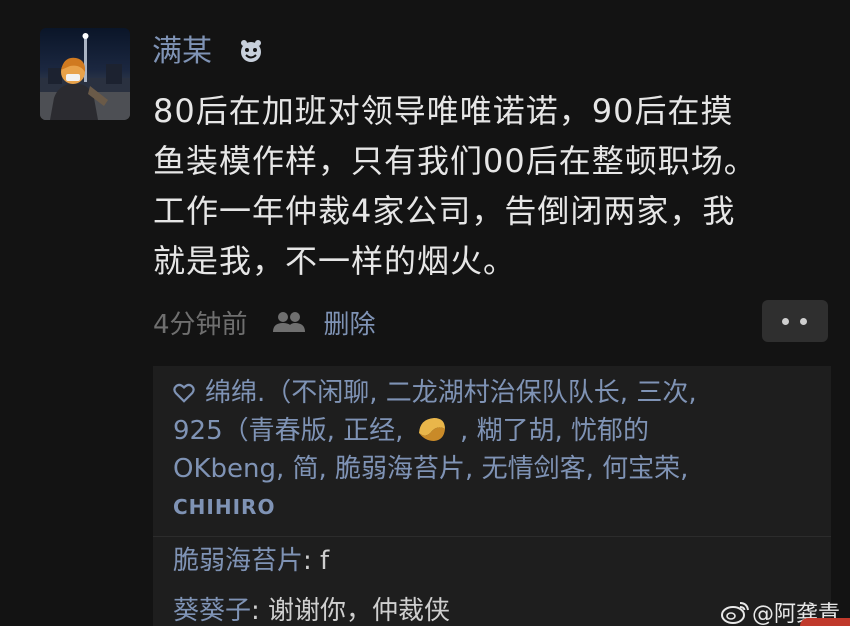 This screenshot has width=850, height=626. Describe the element at coordinates (325, 561) in the screenshot. I see `comment-text: f` at that location.